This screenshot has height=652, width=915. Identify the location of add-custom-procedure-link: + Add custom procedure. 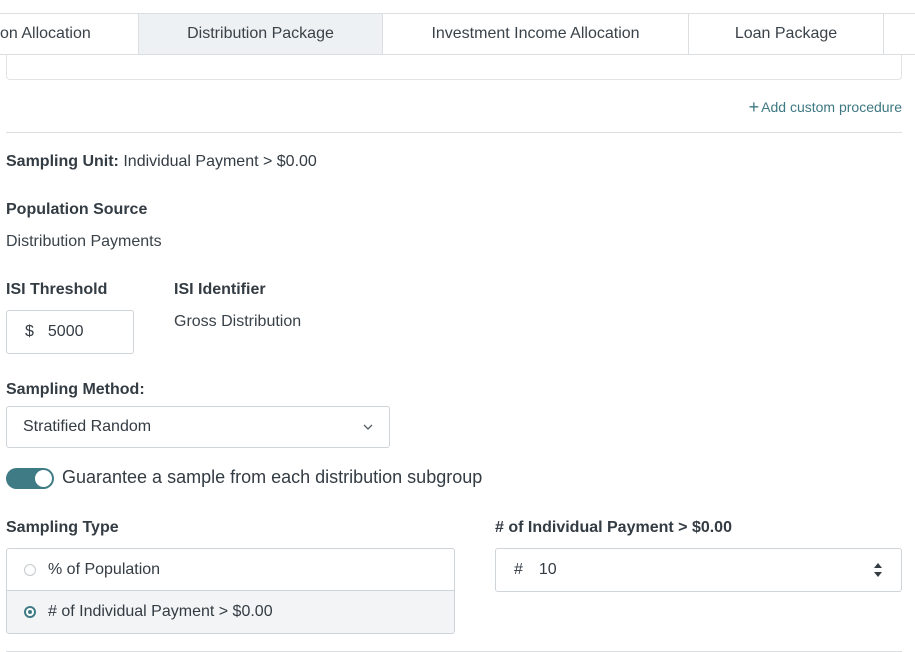
(825, 107).